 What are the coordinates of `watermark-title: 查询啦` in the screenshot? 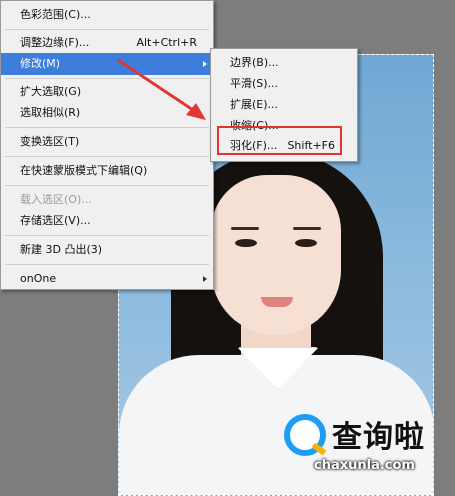 It's located at (378, 437).